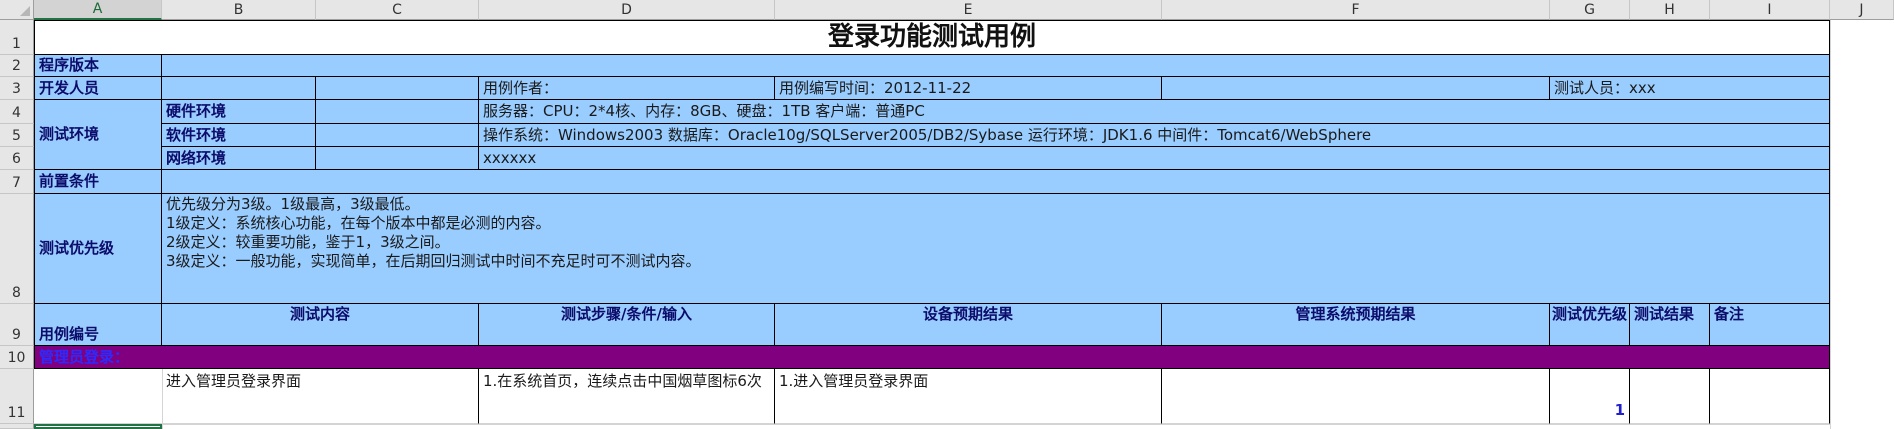 Image resolution: width=1894 pixels, height=429 pixels. What do you see at coordinates (627, 88) in the screenshot?
I see `case-author-cell: 用例作者：` at bounding box center [627, 88].